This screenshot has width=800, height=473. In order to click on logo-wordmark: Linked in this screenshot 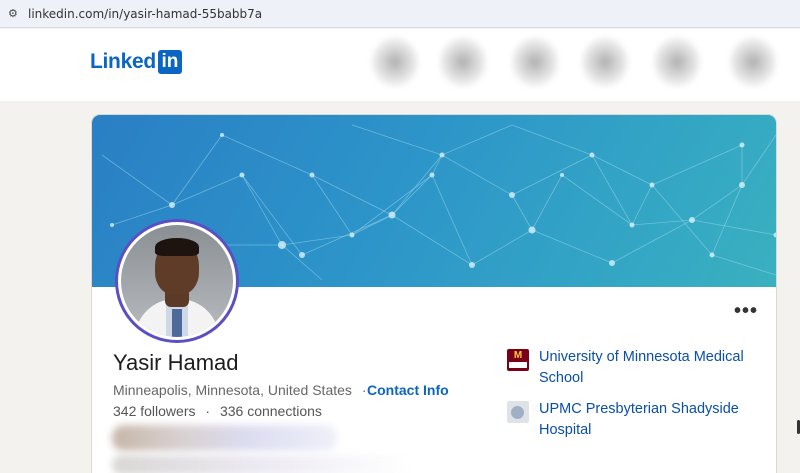, I will do `click(123, 61)`.